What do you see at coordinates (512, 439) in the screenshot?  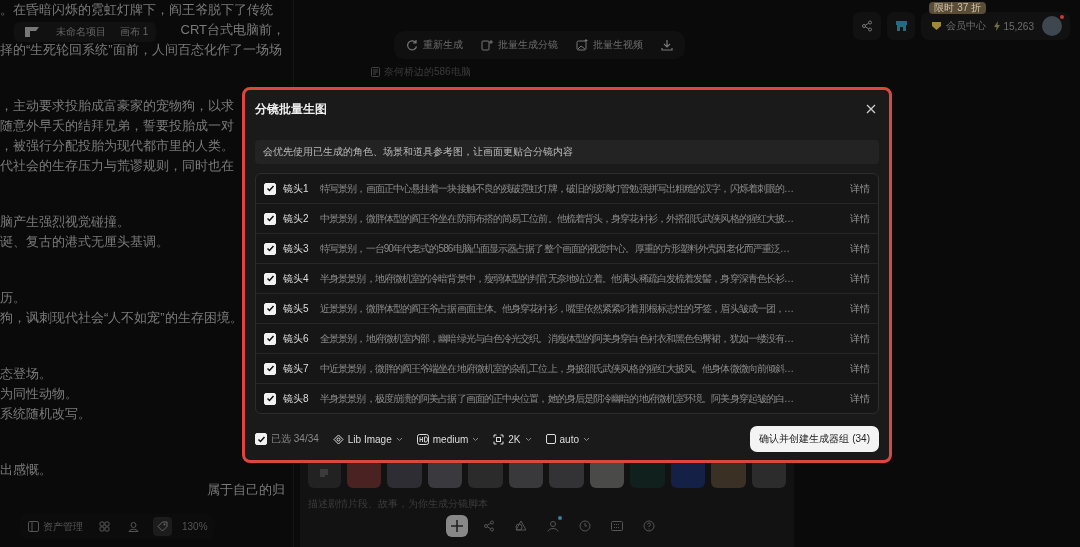 I see `option-dropdown: 2K` at bounding box center [512, 439].